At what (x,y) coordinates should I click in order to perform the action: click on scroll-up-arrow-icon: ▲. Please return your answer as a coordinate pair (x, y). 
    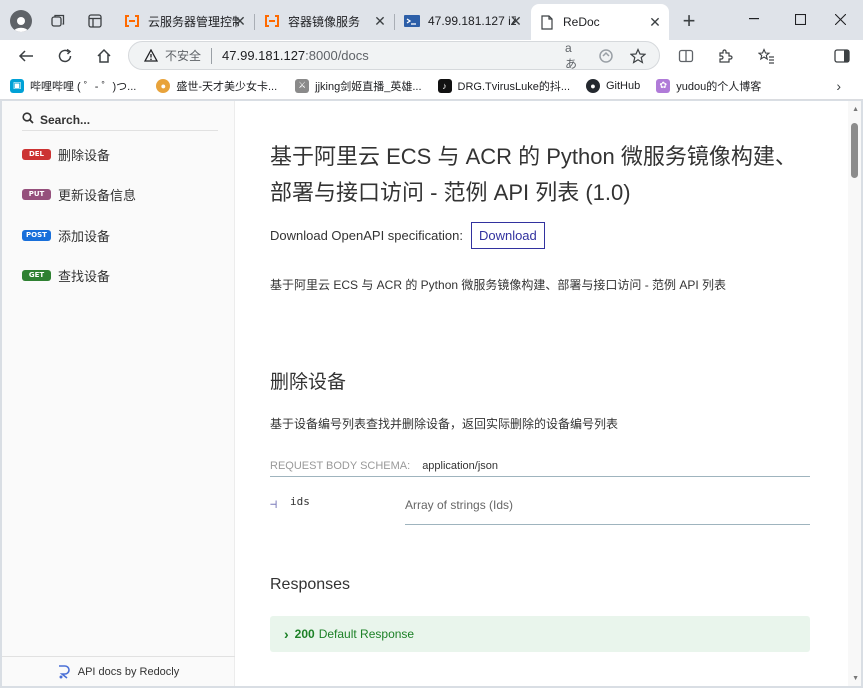
    Looking at the image, I should click on (855, 109).